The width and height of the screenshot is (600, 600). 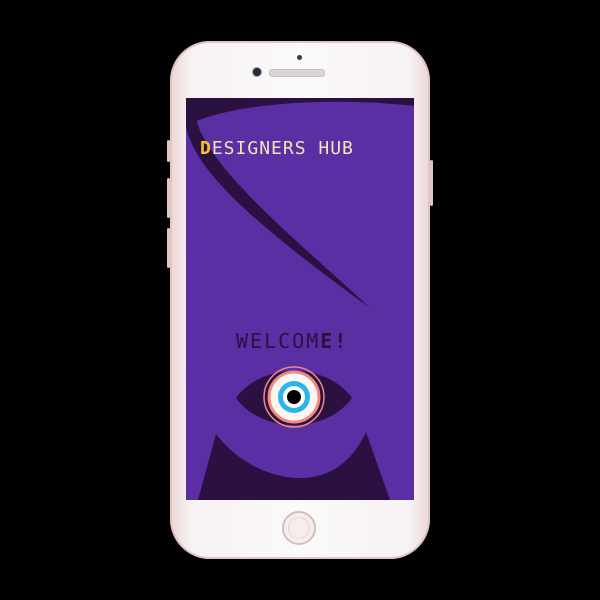 What do you see at coordinates (431, 183) in the screenshot?
I see `phone-power-button` at bounding box center [431, 183].